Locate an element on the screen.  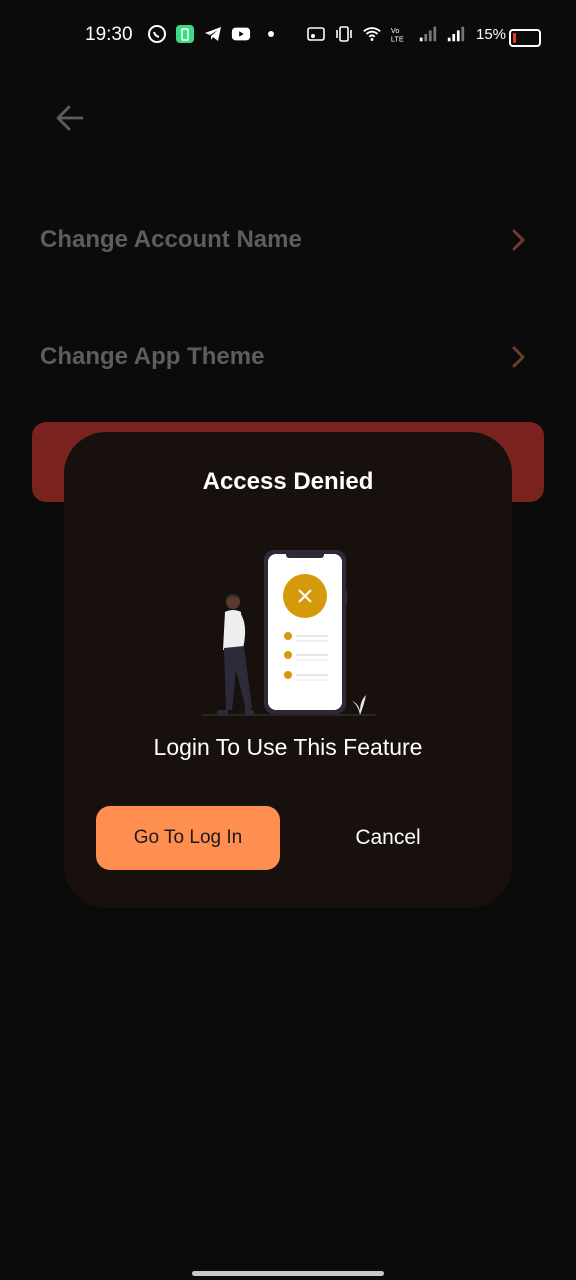
cast-icon is located at coordinates (316, 34).